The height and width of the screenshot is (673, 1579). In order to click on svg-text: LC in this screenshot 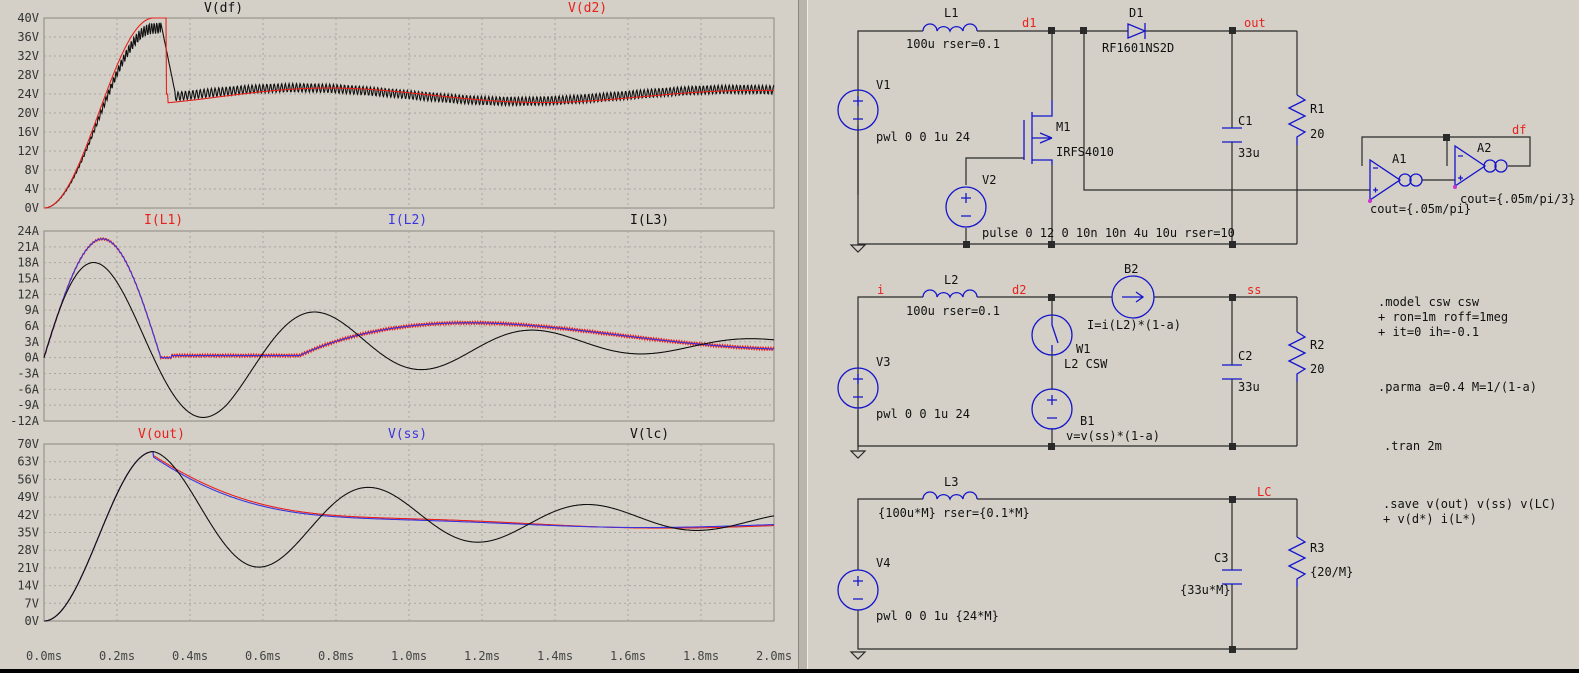, I will do `click(1264, 492)`.